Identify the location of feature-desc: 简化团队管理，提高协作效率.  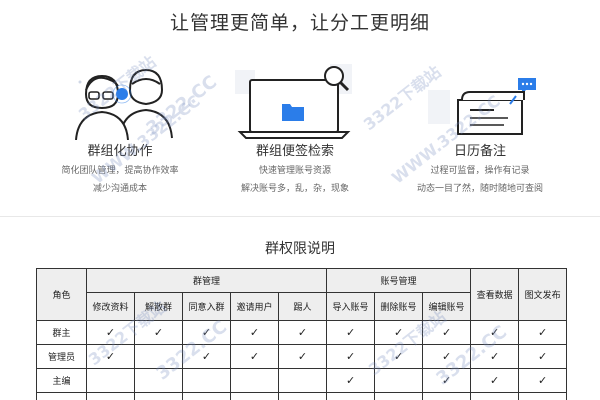
(120, 171).